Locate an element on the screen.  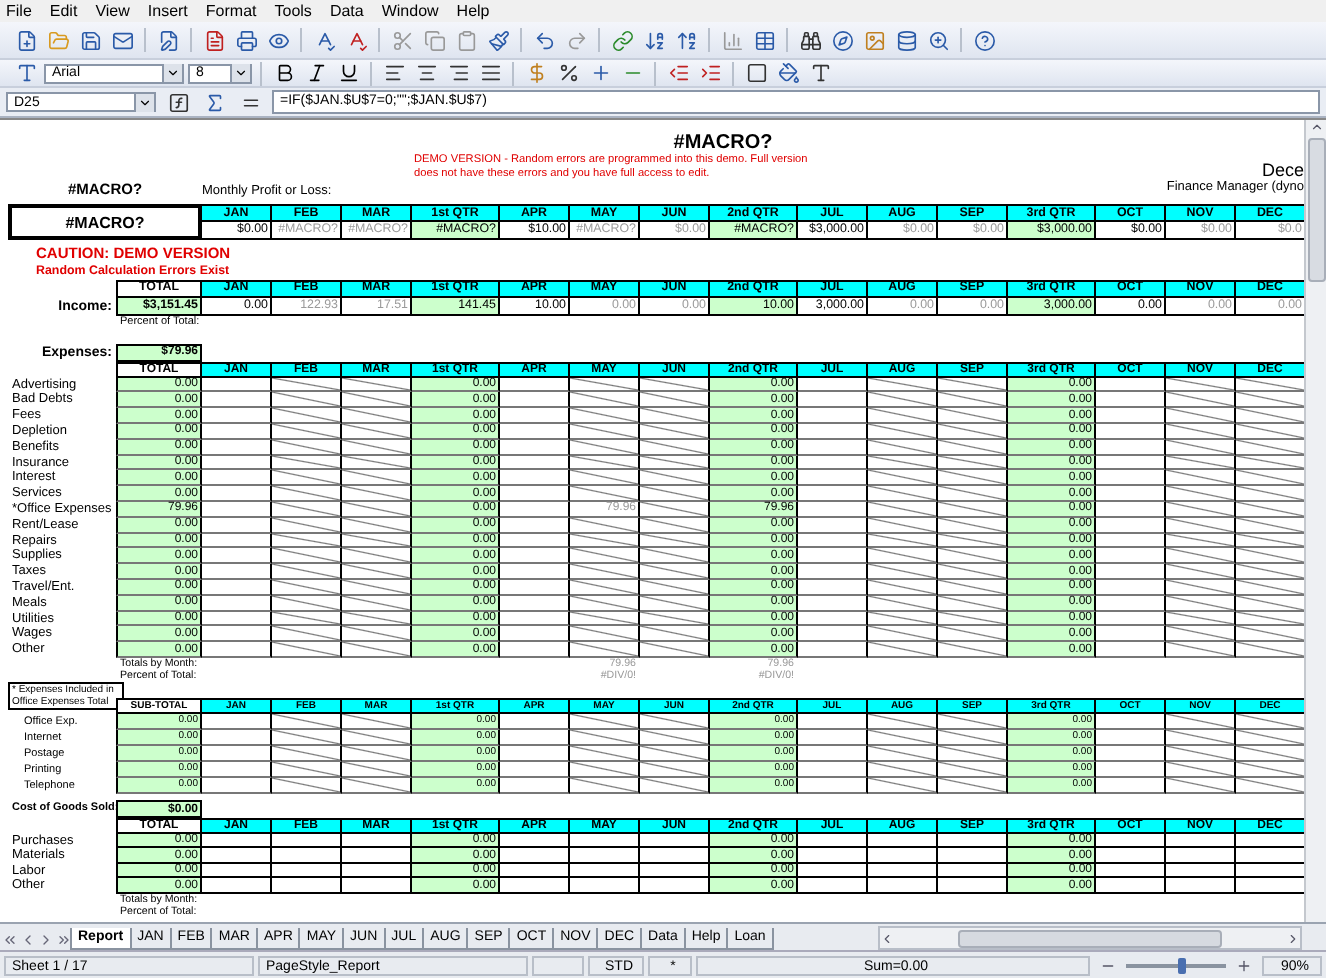
gallery-icon is located at coordinates (874, 40).